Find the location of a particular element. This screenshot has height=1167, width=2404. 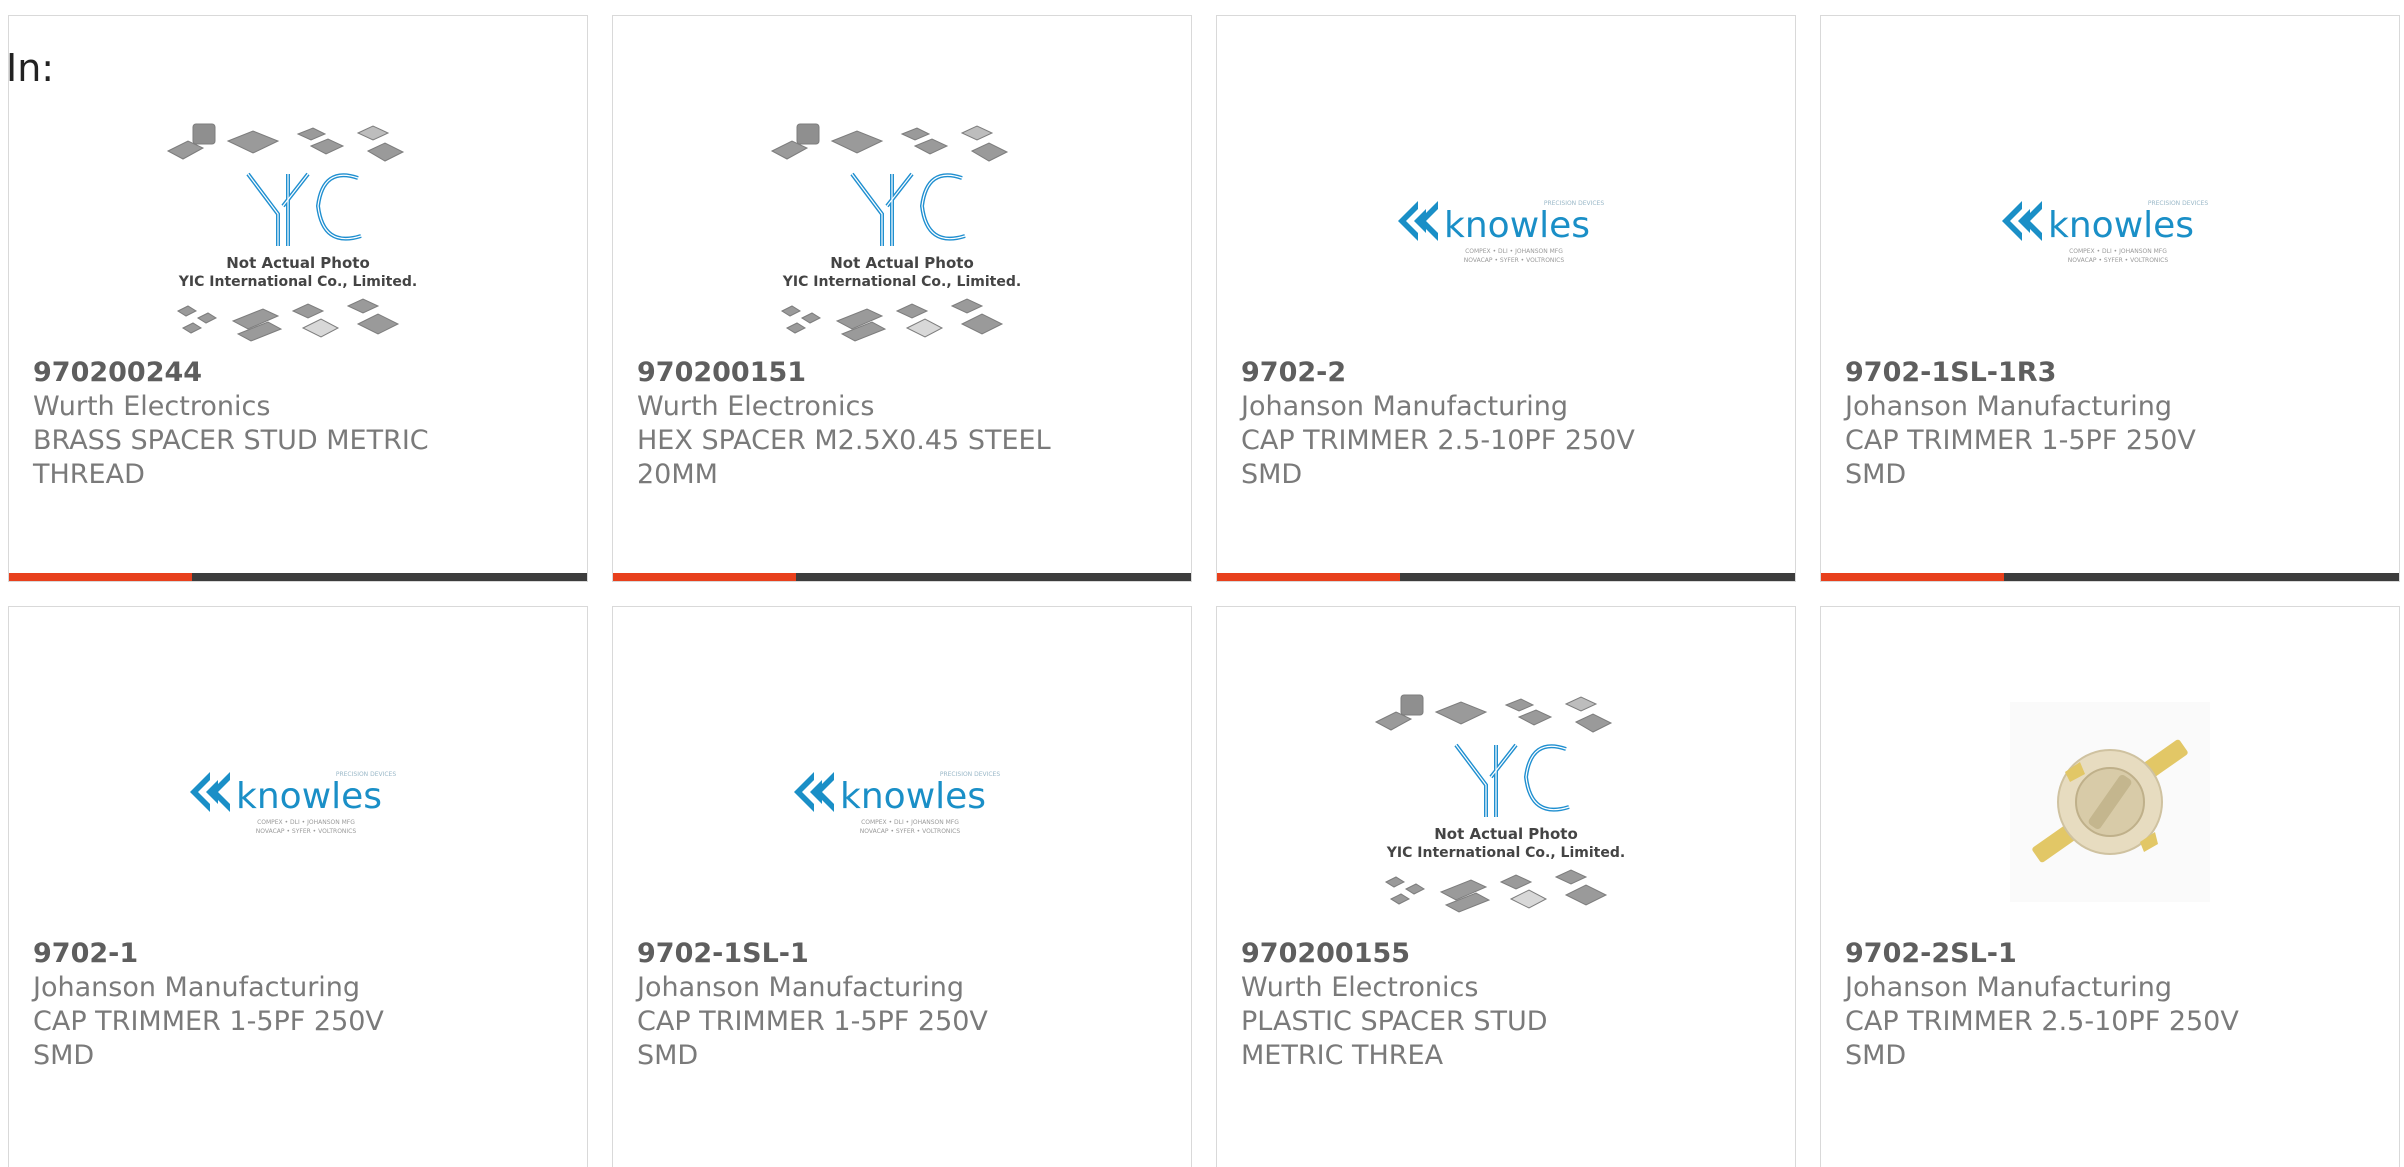

part-number-link: 9702-1SL-1 is located at coordinates (844, 954).